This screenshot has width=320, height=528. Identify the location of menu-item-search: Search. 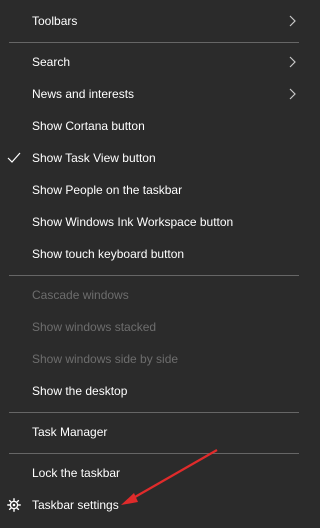
(153, 62).